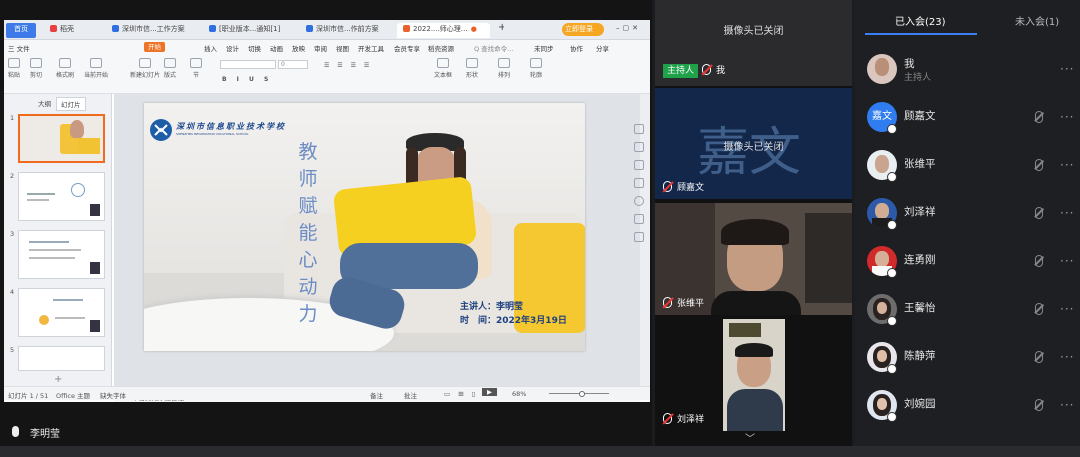 The image size is (1080, 457). Describe the element at coordinates (967, 118) in the screenshot. I see `participant-row: 嘉文 顾嘉文 ···` at that location.